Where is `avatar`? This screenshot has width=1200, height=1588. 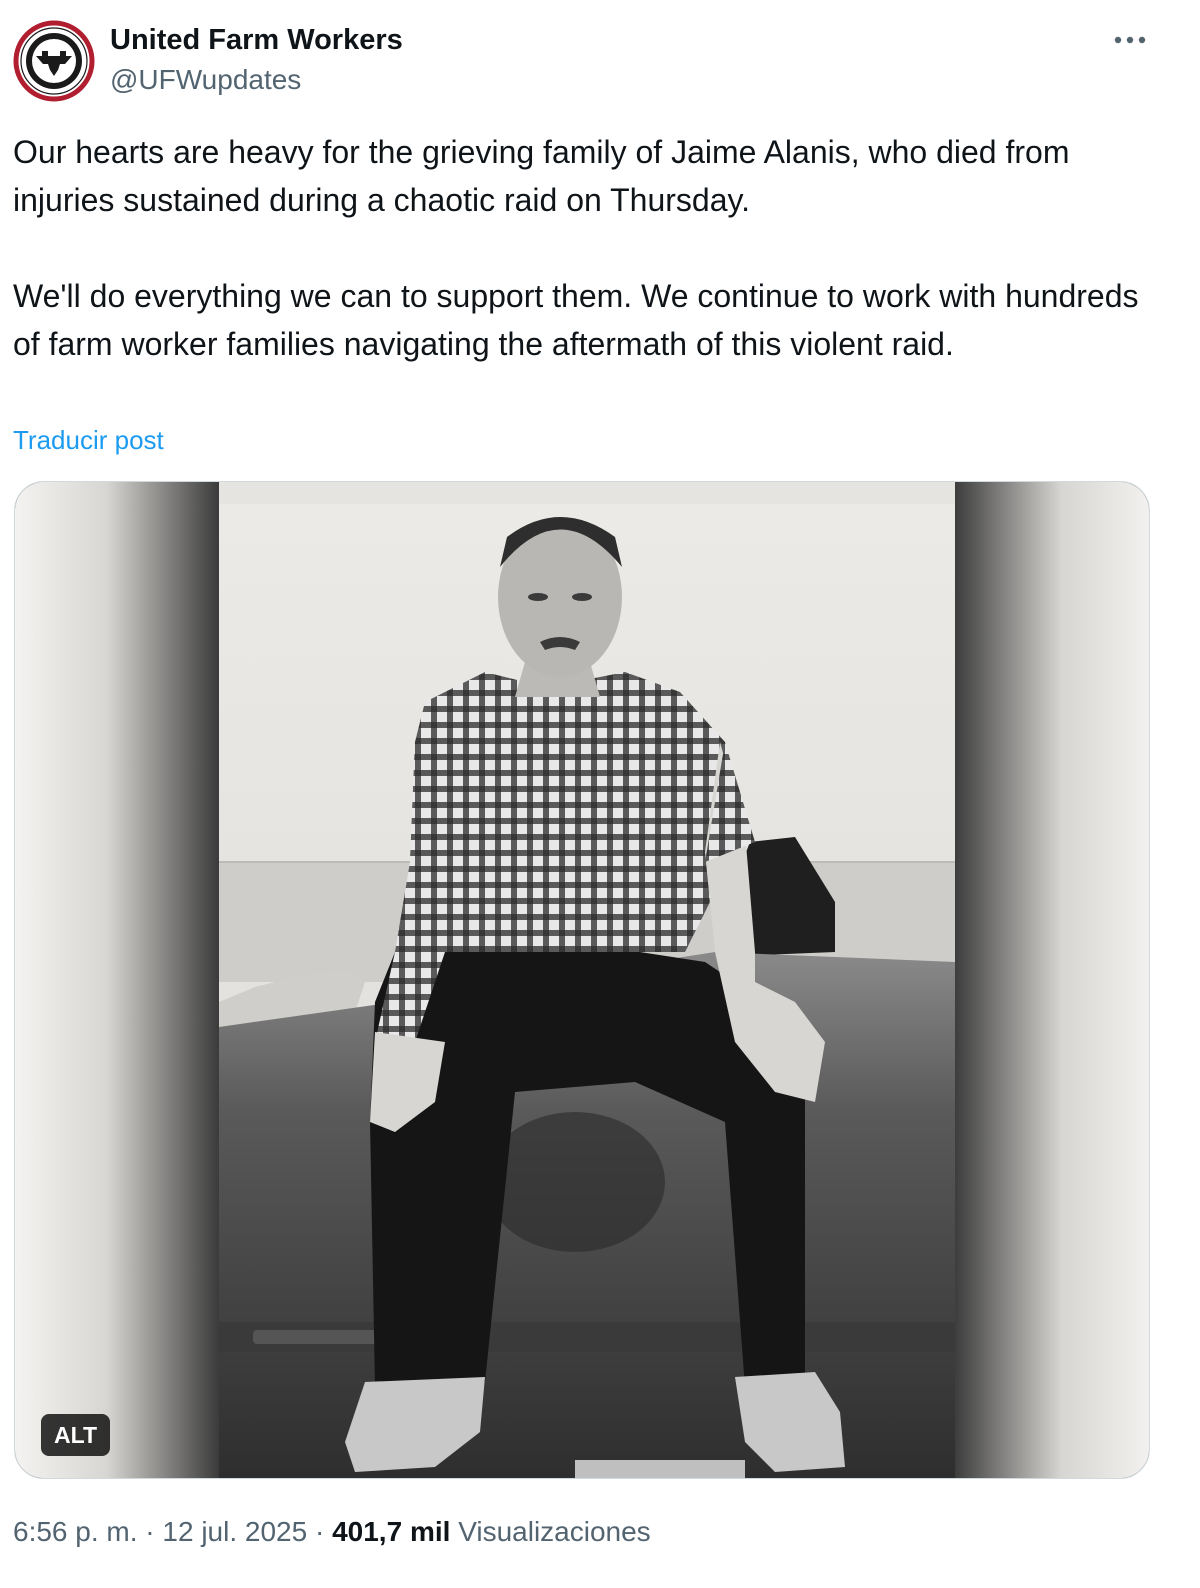
avatar is located at coordinates (54, 61).